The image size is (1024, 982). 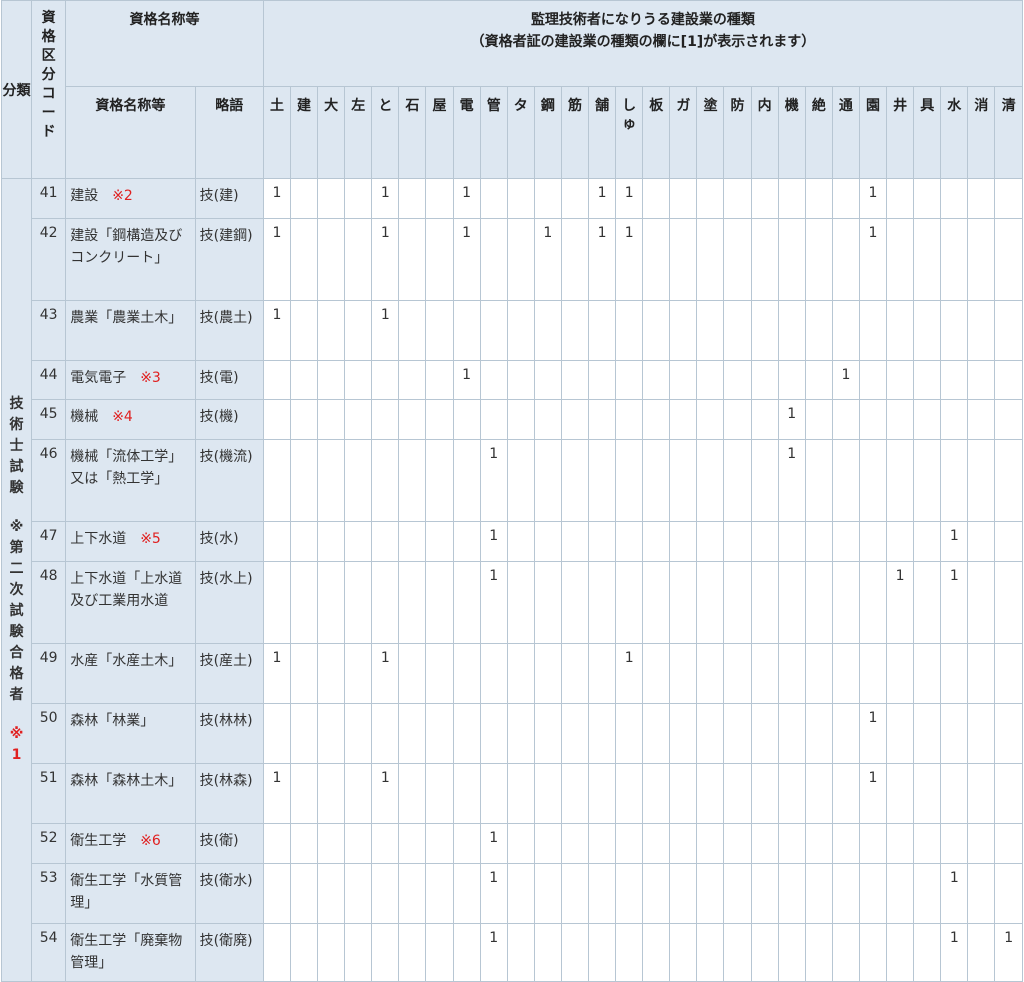 I want to click on kind-header: 石, so click(x=412, y=132).